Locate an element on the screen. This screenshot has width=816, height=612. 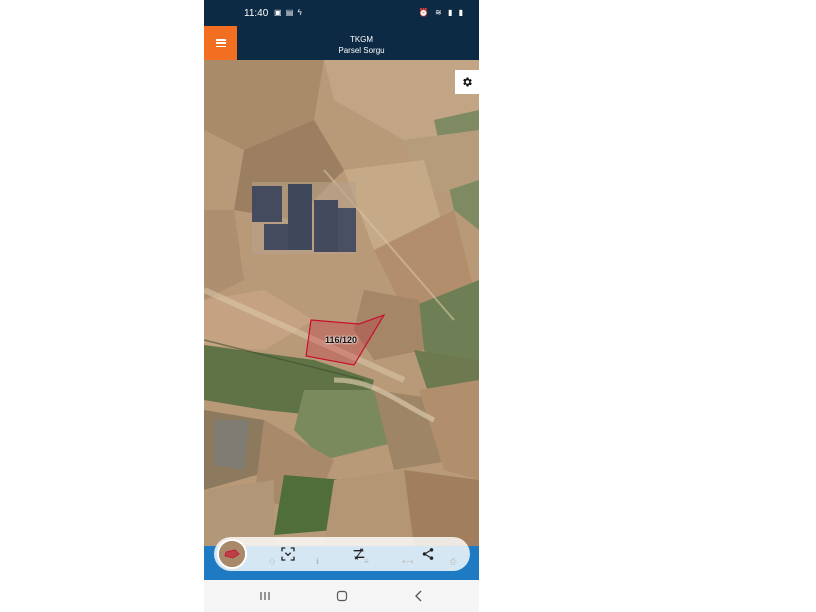
recents-icon is located at coordinates (265, 596).